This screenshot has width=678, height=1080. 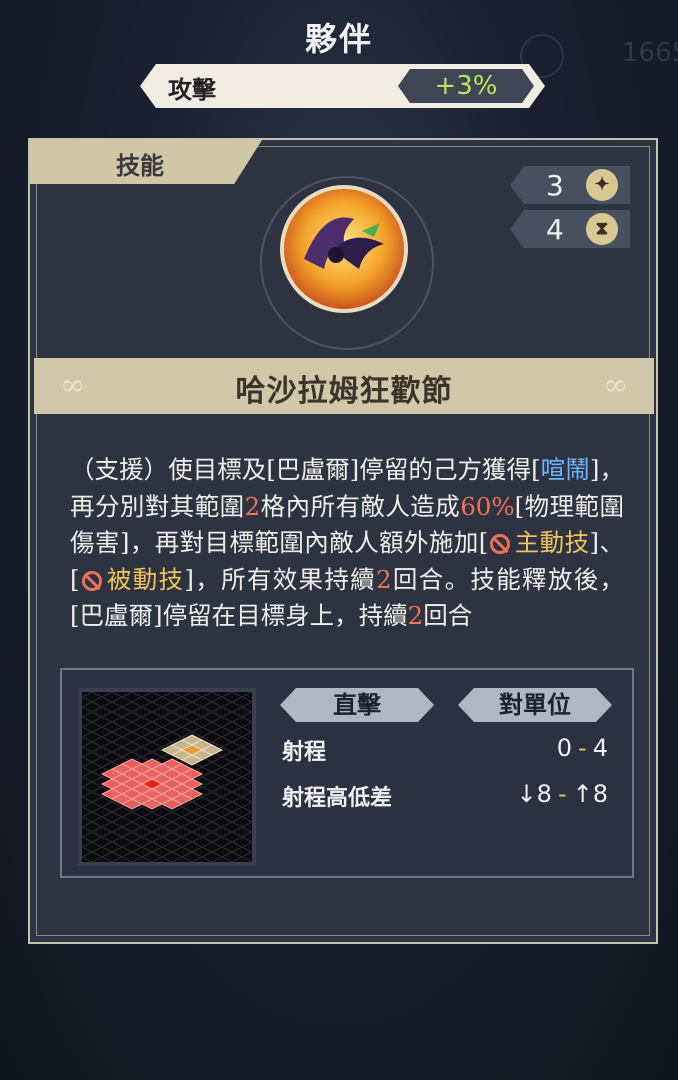 I want to click on range-grid-map, so click(x=167, y=777).